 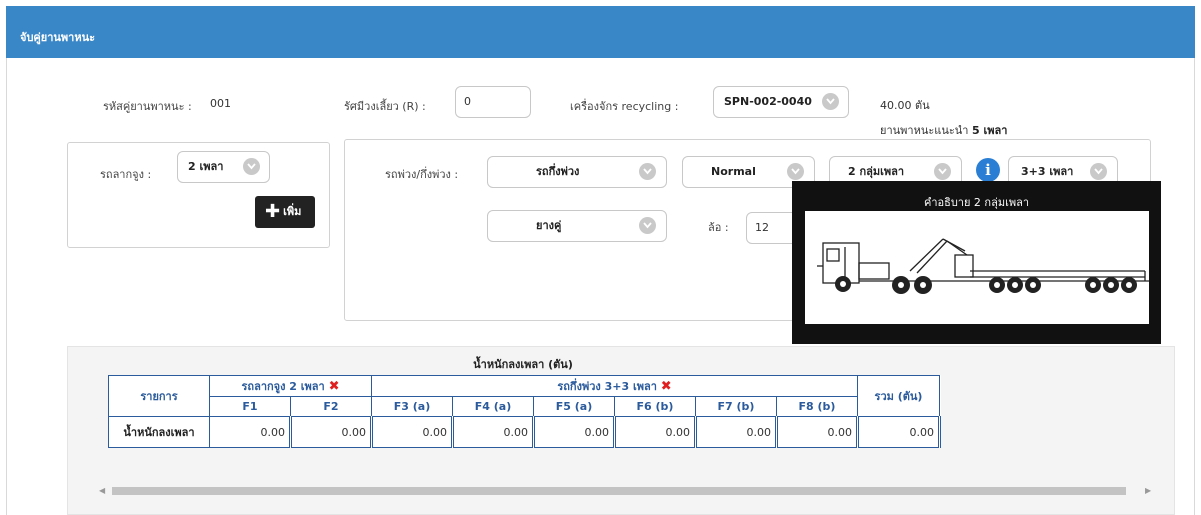 I want to click on turn-radius-input: 0, so click(x=493, y=102).